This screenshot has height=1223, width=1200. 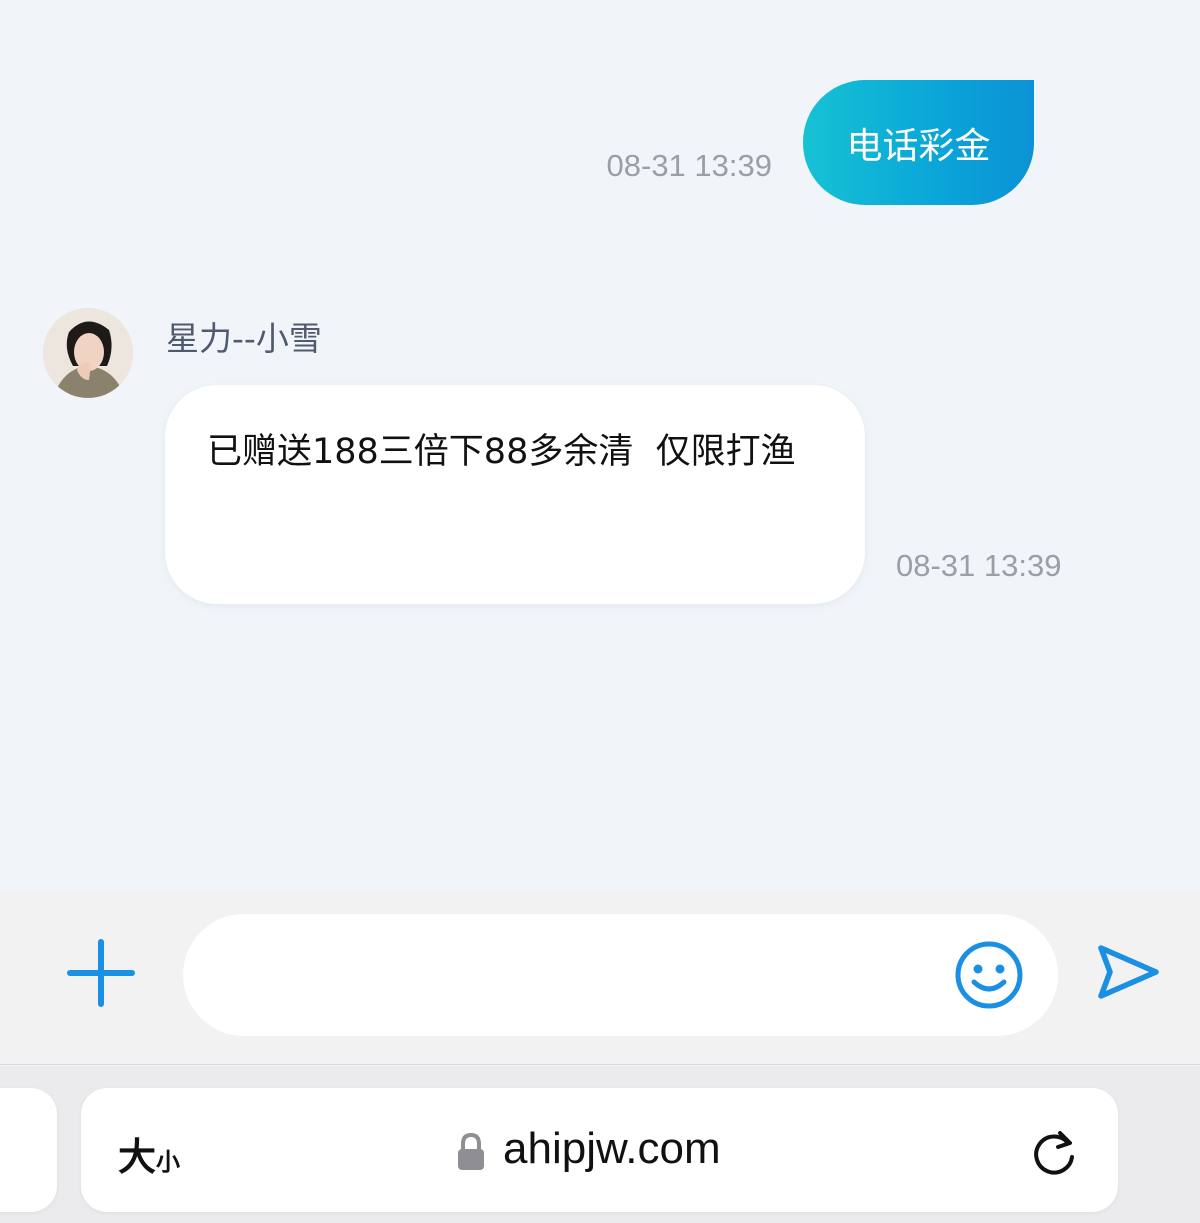 What do you see at coordinates (515, 494) in the screenshot?
I see `incoming-message-bubble: 已赠送188三倍下88多余清 仅限打渔` at bounding box center [515, 494].